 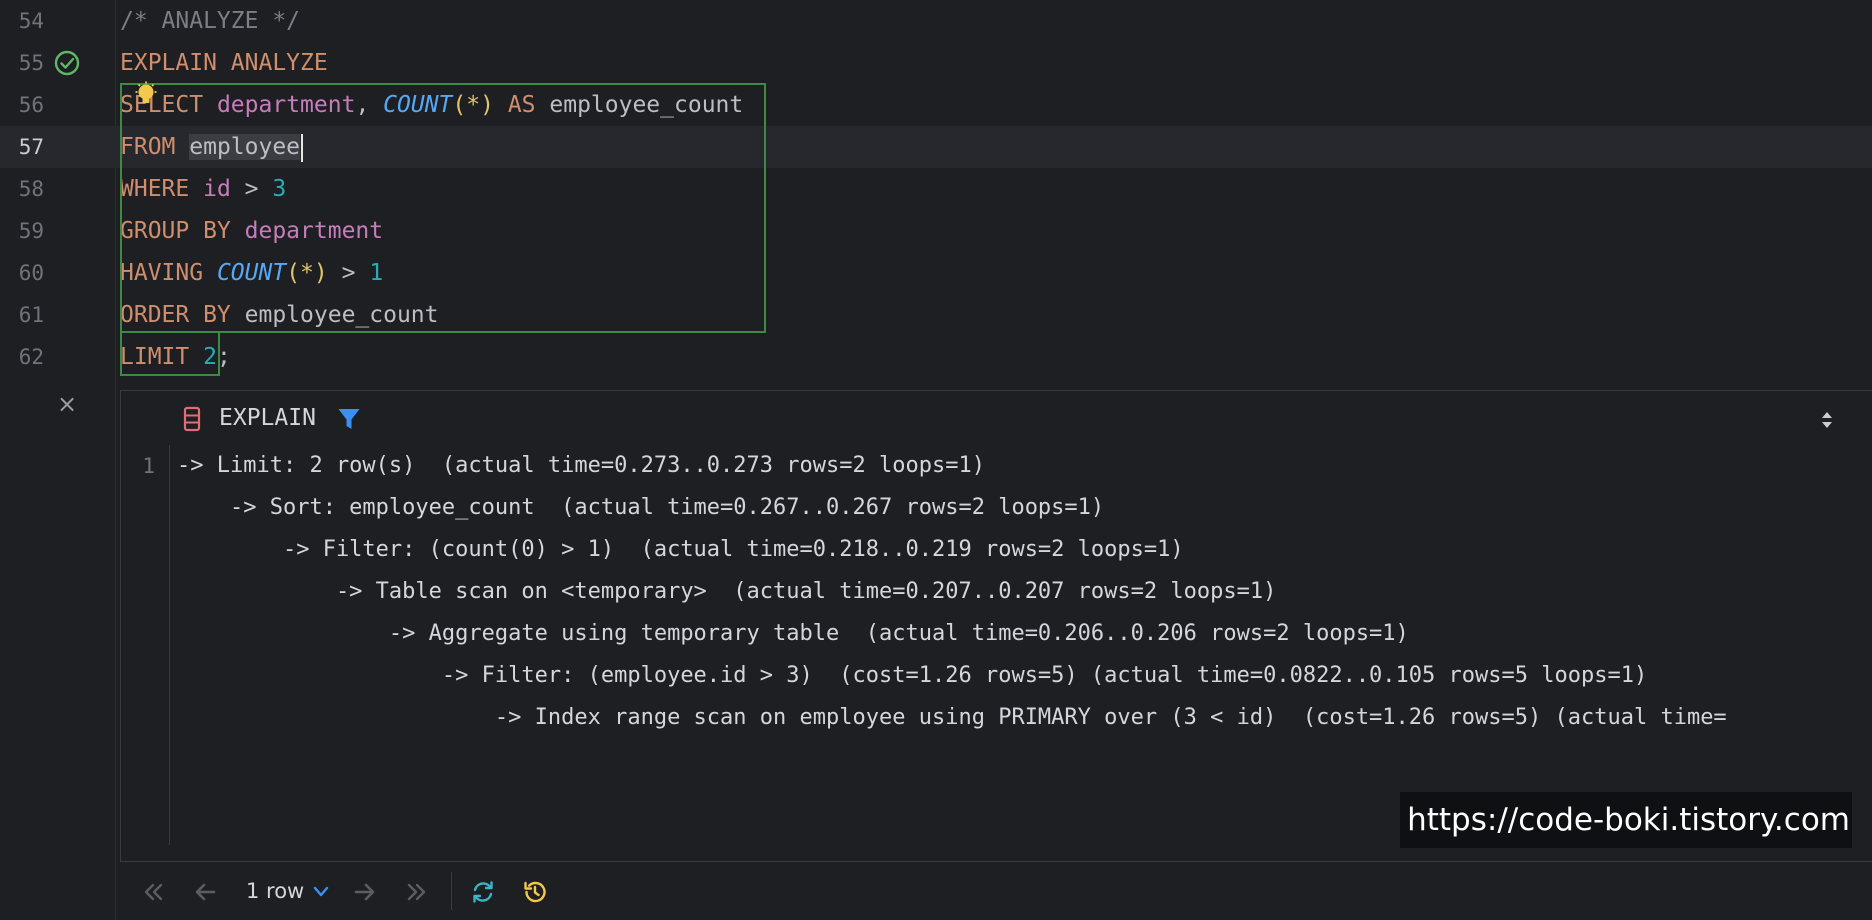 What do you see at coordinates (210, 357) in the screenshot?
I see `number: 2` at bounding box center [210, 357].